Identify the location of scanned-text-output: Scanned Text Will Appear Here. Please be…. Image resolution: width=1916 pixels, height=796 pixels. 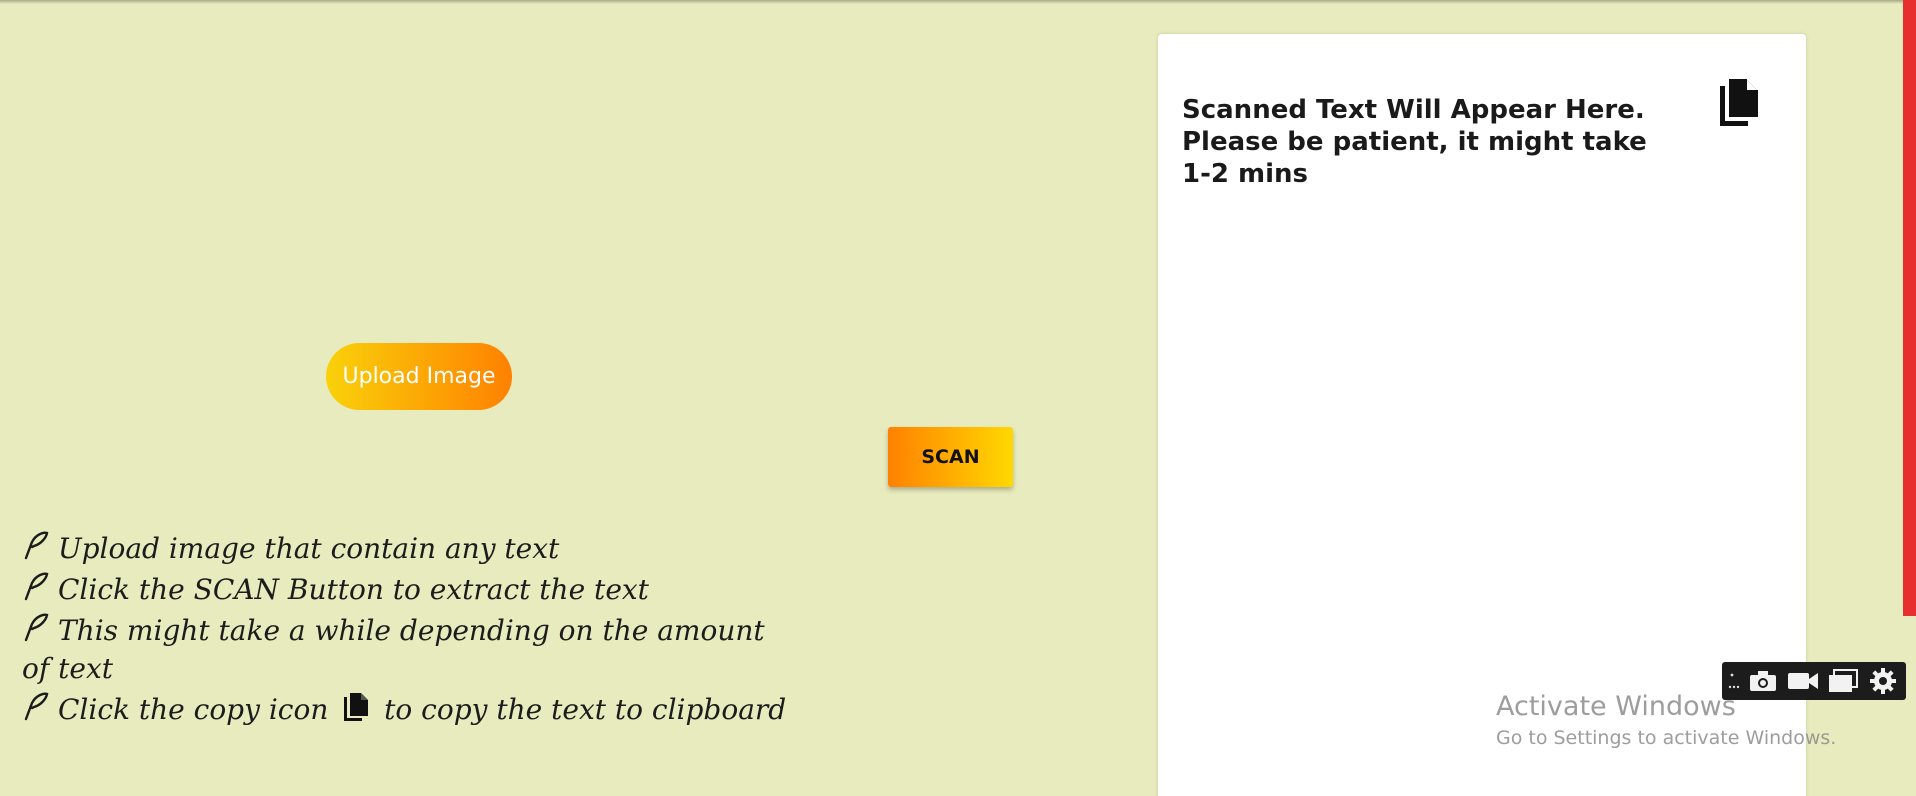
(1414, 142).